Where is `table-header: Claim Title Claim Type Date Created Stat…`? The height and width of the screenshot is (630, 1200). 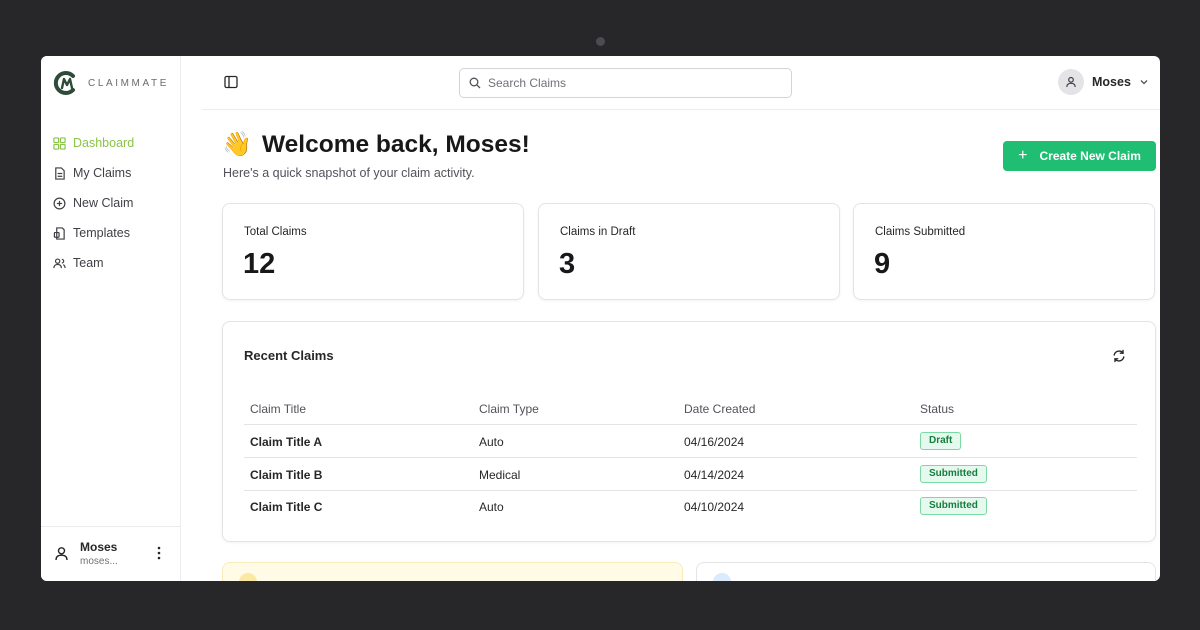
table-header: Claim Title Claim Type Date Created Stat… is located at coordinates (690, 408).